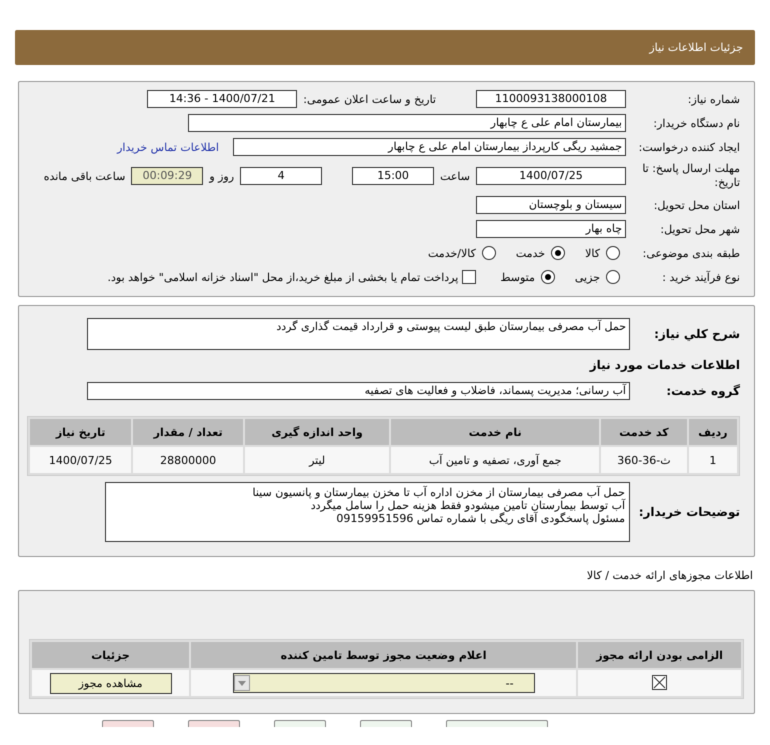 The height and width of the screenshot is (745, 770). I want to click on table-cell: ث-36-360, so click(644, 460).